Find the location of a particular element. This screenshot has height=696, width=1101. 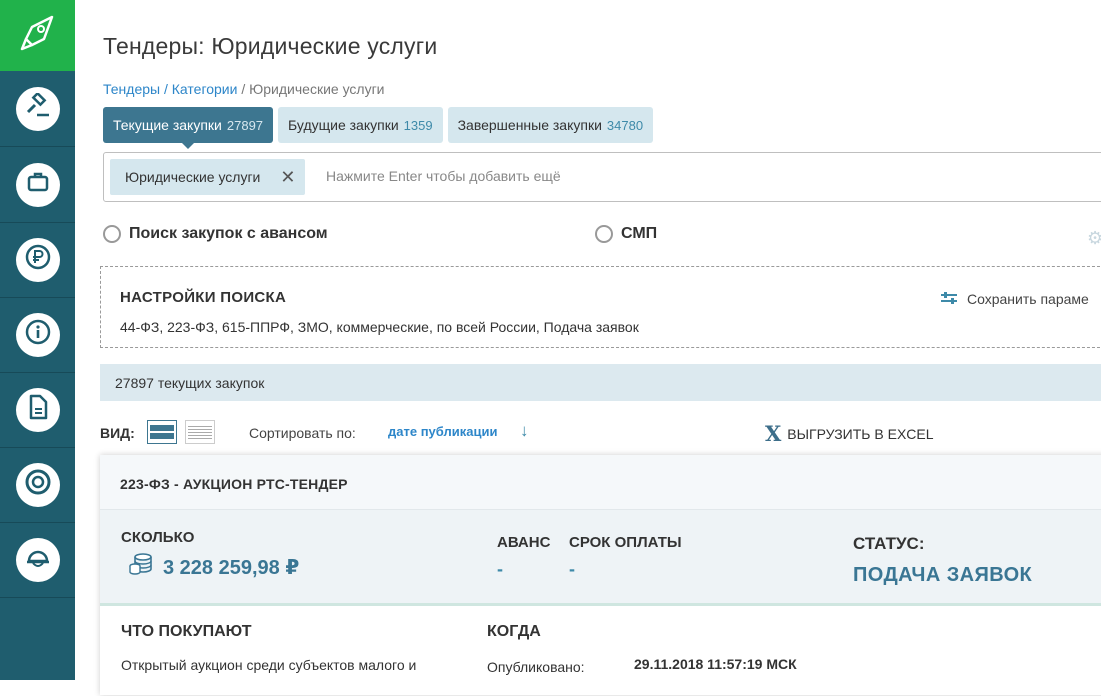

page-title: Тендеры: Юридические услуги is located at coordinates (270, 46).